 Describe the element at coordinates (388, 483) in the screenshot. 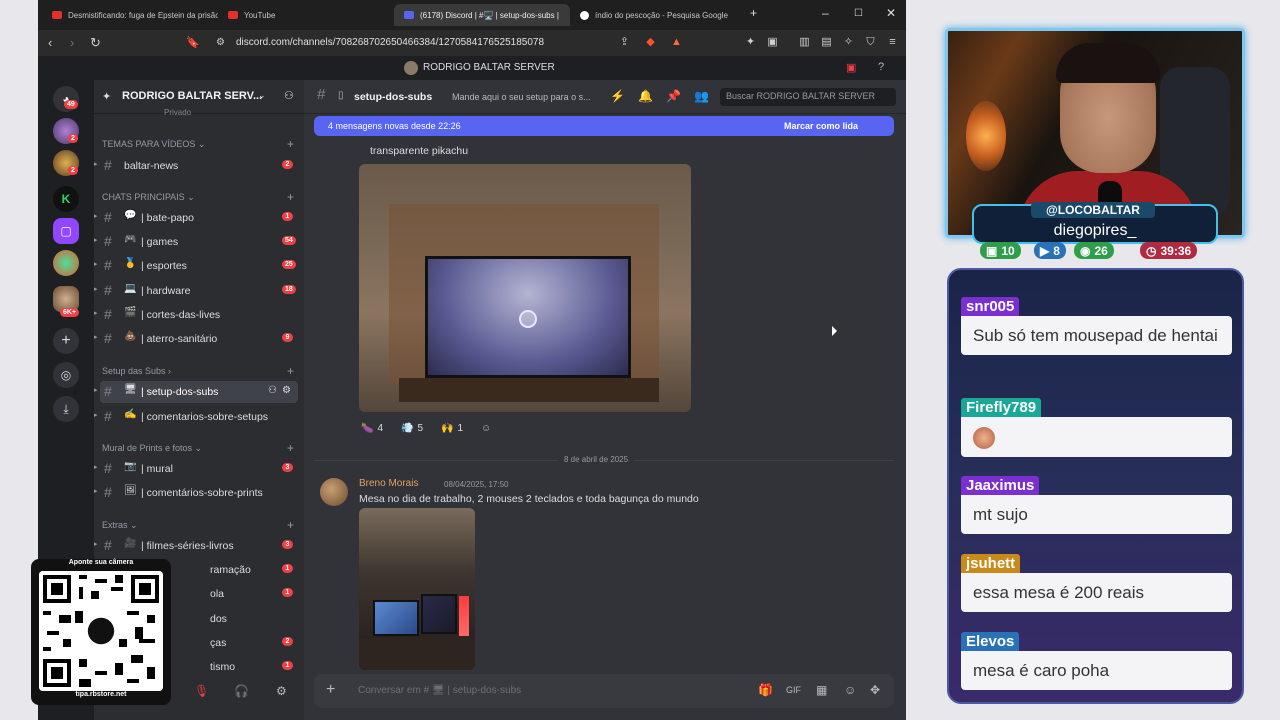

I see `message-author: Breno Morais` at that location.